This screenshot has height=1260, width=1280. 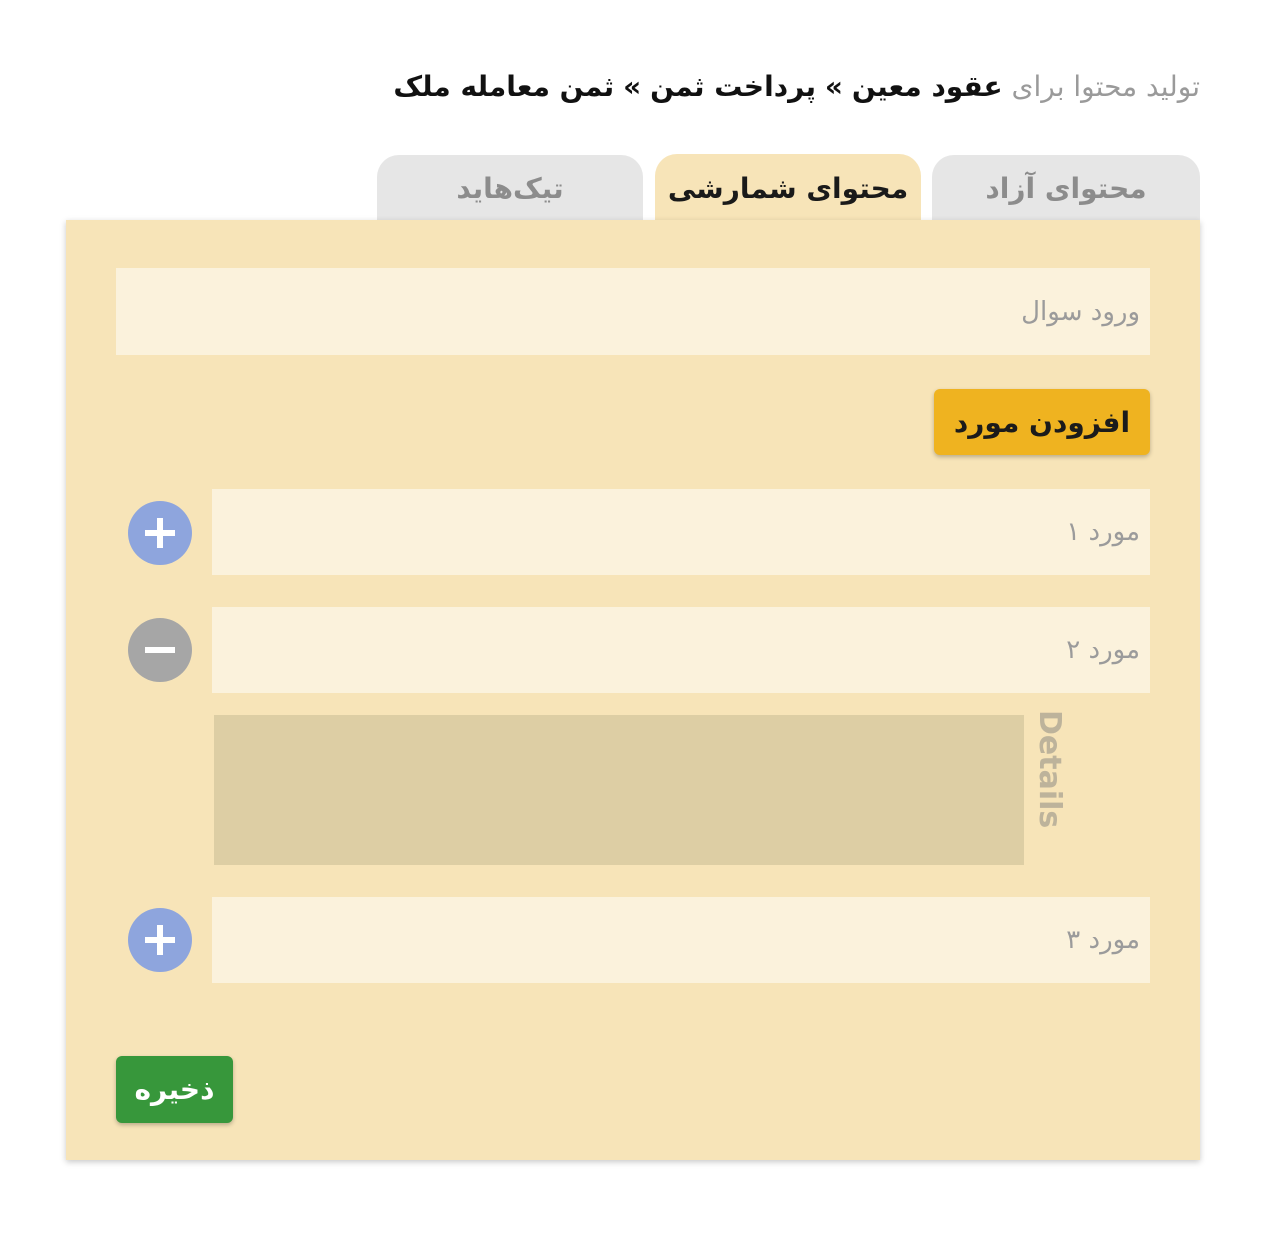 I want to click on tab-tickhide: تیک‌هاید, so click(x=510, y=188).